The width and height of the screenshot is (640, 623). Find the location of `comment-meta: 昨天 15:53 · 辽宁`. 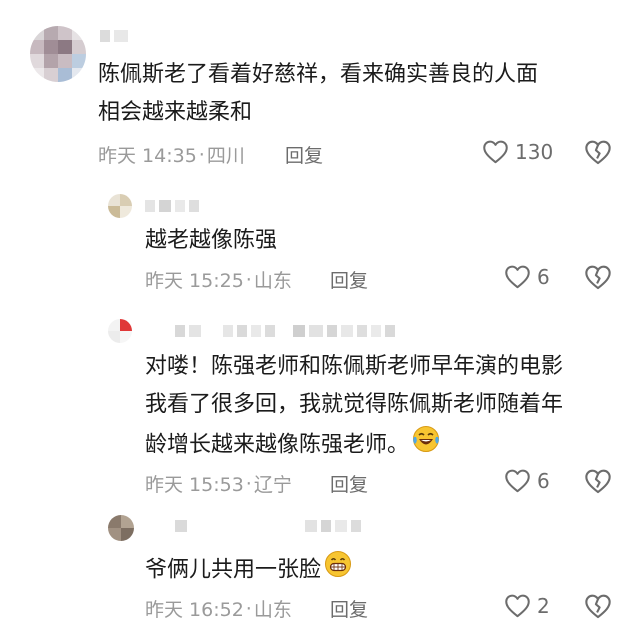

comment-meta: 昨天 15:53 · 辽宁 is located at coordinates (218, 483).